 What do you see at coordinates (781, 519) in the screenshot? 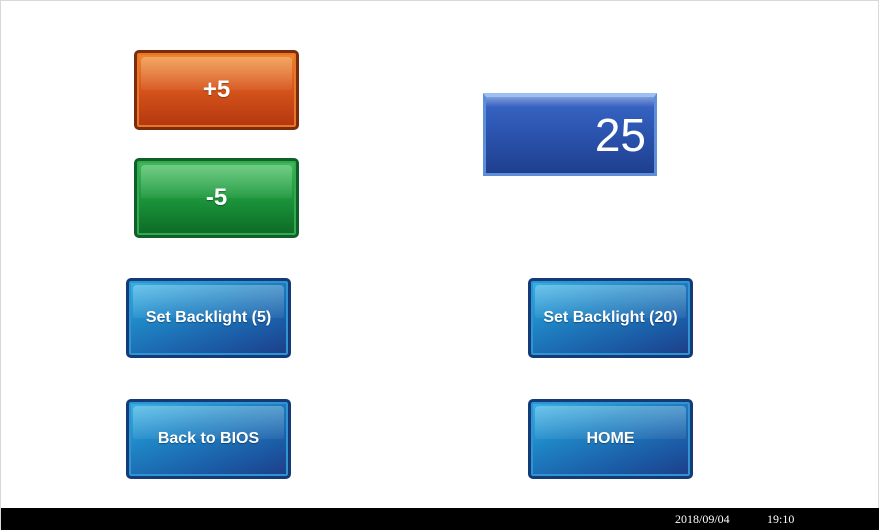
I see `status-time: 19:10` at bounding box center [781, 519].